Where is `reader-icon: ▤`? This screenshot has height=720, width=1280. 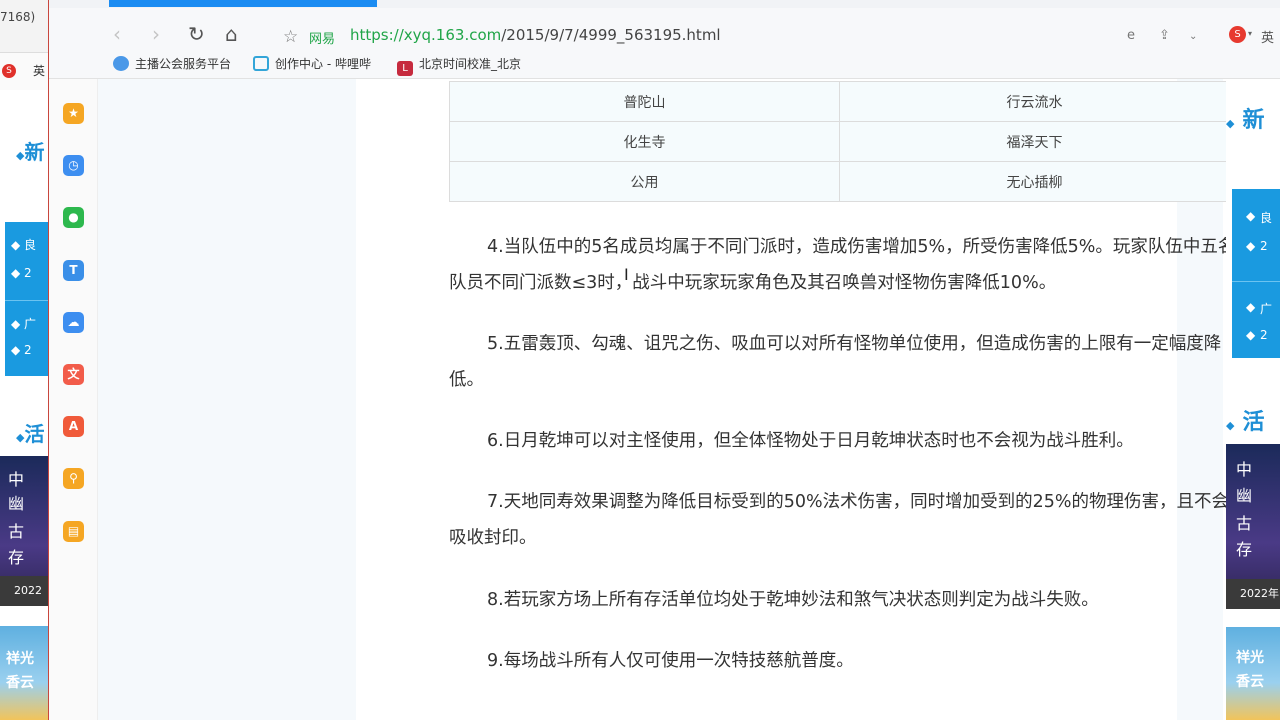 reader-icon: ▤ is located at coordinates (73, 531).